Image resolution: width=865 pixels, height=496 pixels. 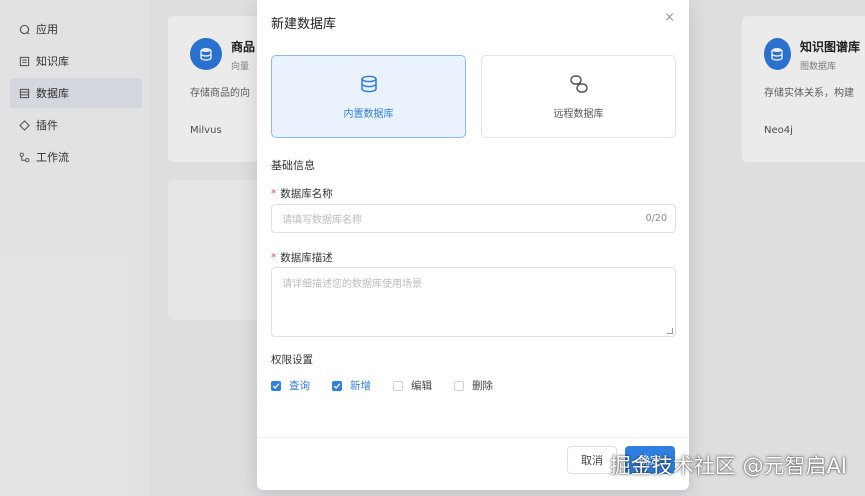 What do you see at coordinates (292, 360) in the screenshot?
I see `permission-title: 权限设置` at bounding box center [292, 360].